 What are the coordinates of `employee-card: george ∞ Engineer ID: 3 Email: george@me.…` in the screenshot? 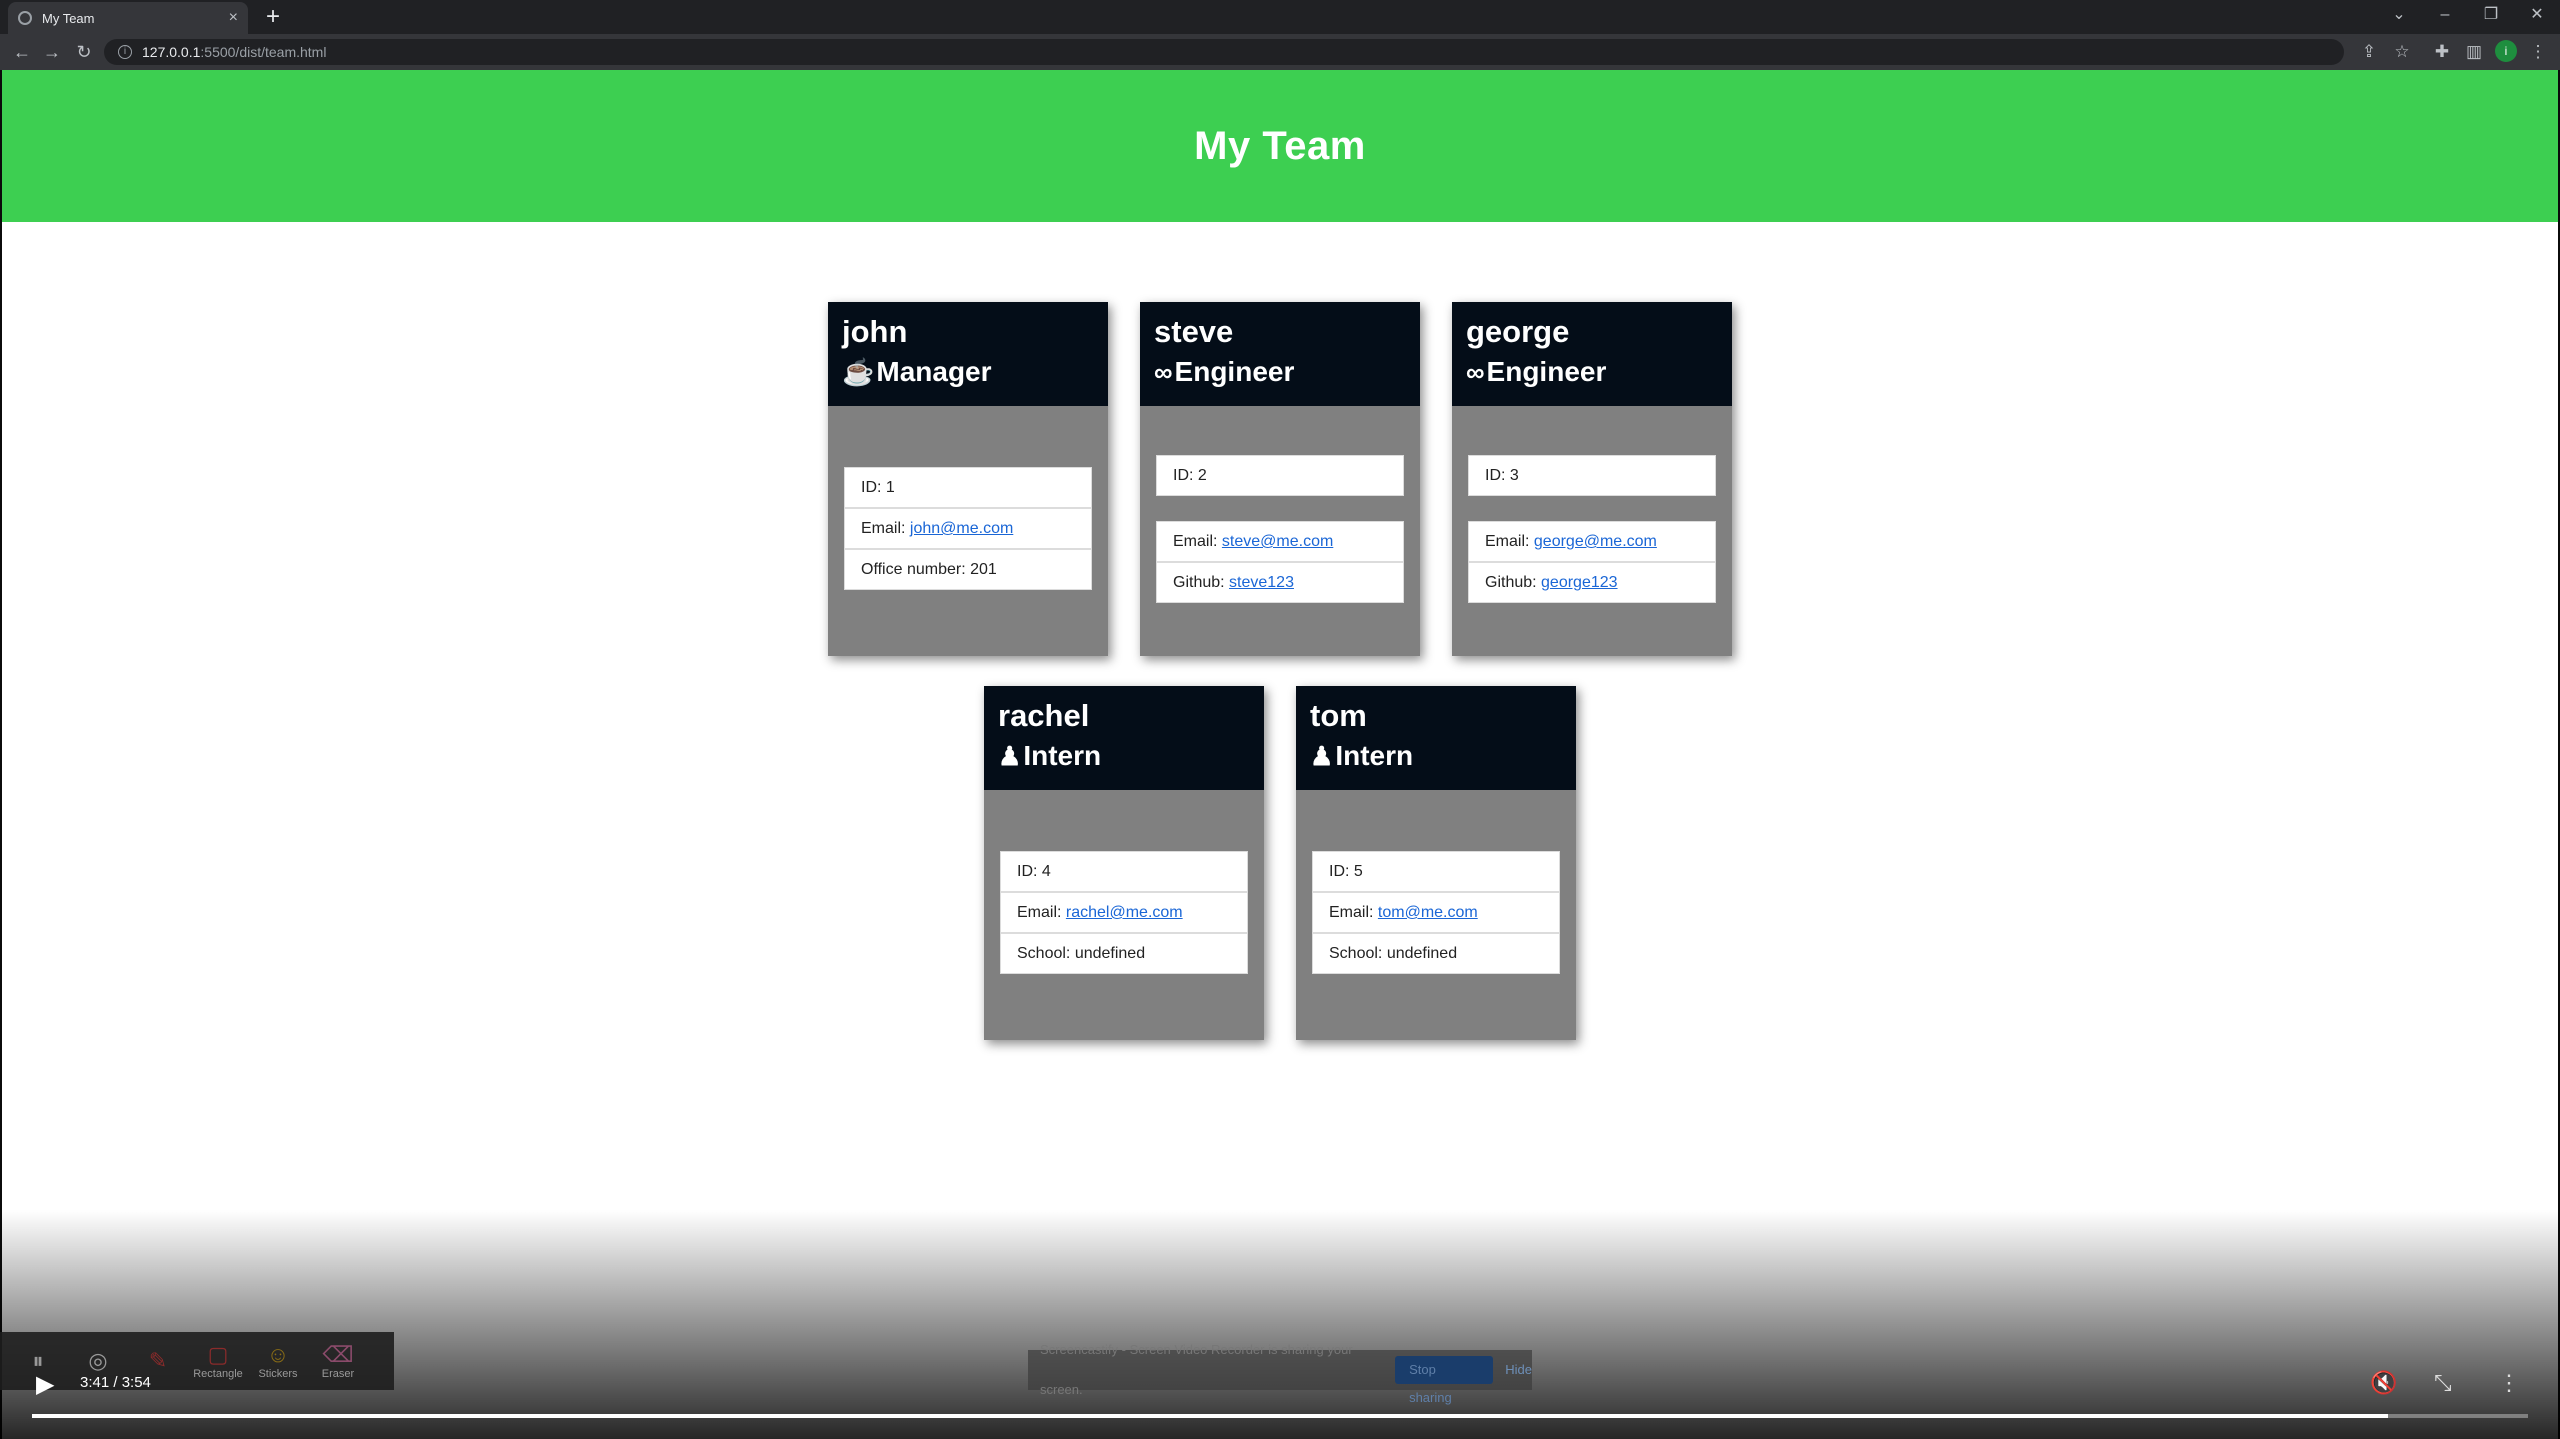 It's located at (1592, 479).